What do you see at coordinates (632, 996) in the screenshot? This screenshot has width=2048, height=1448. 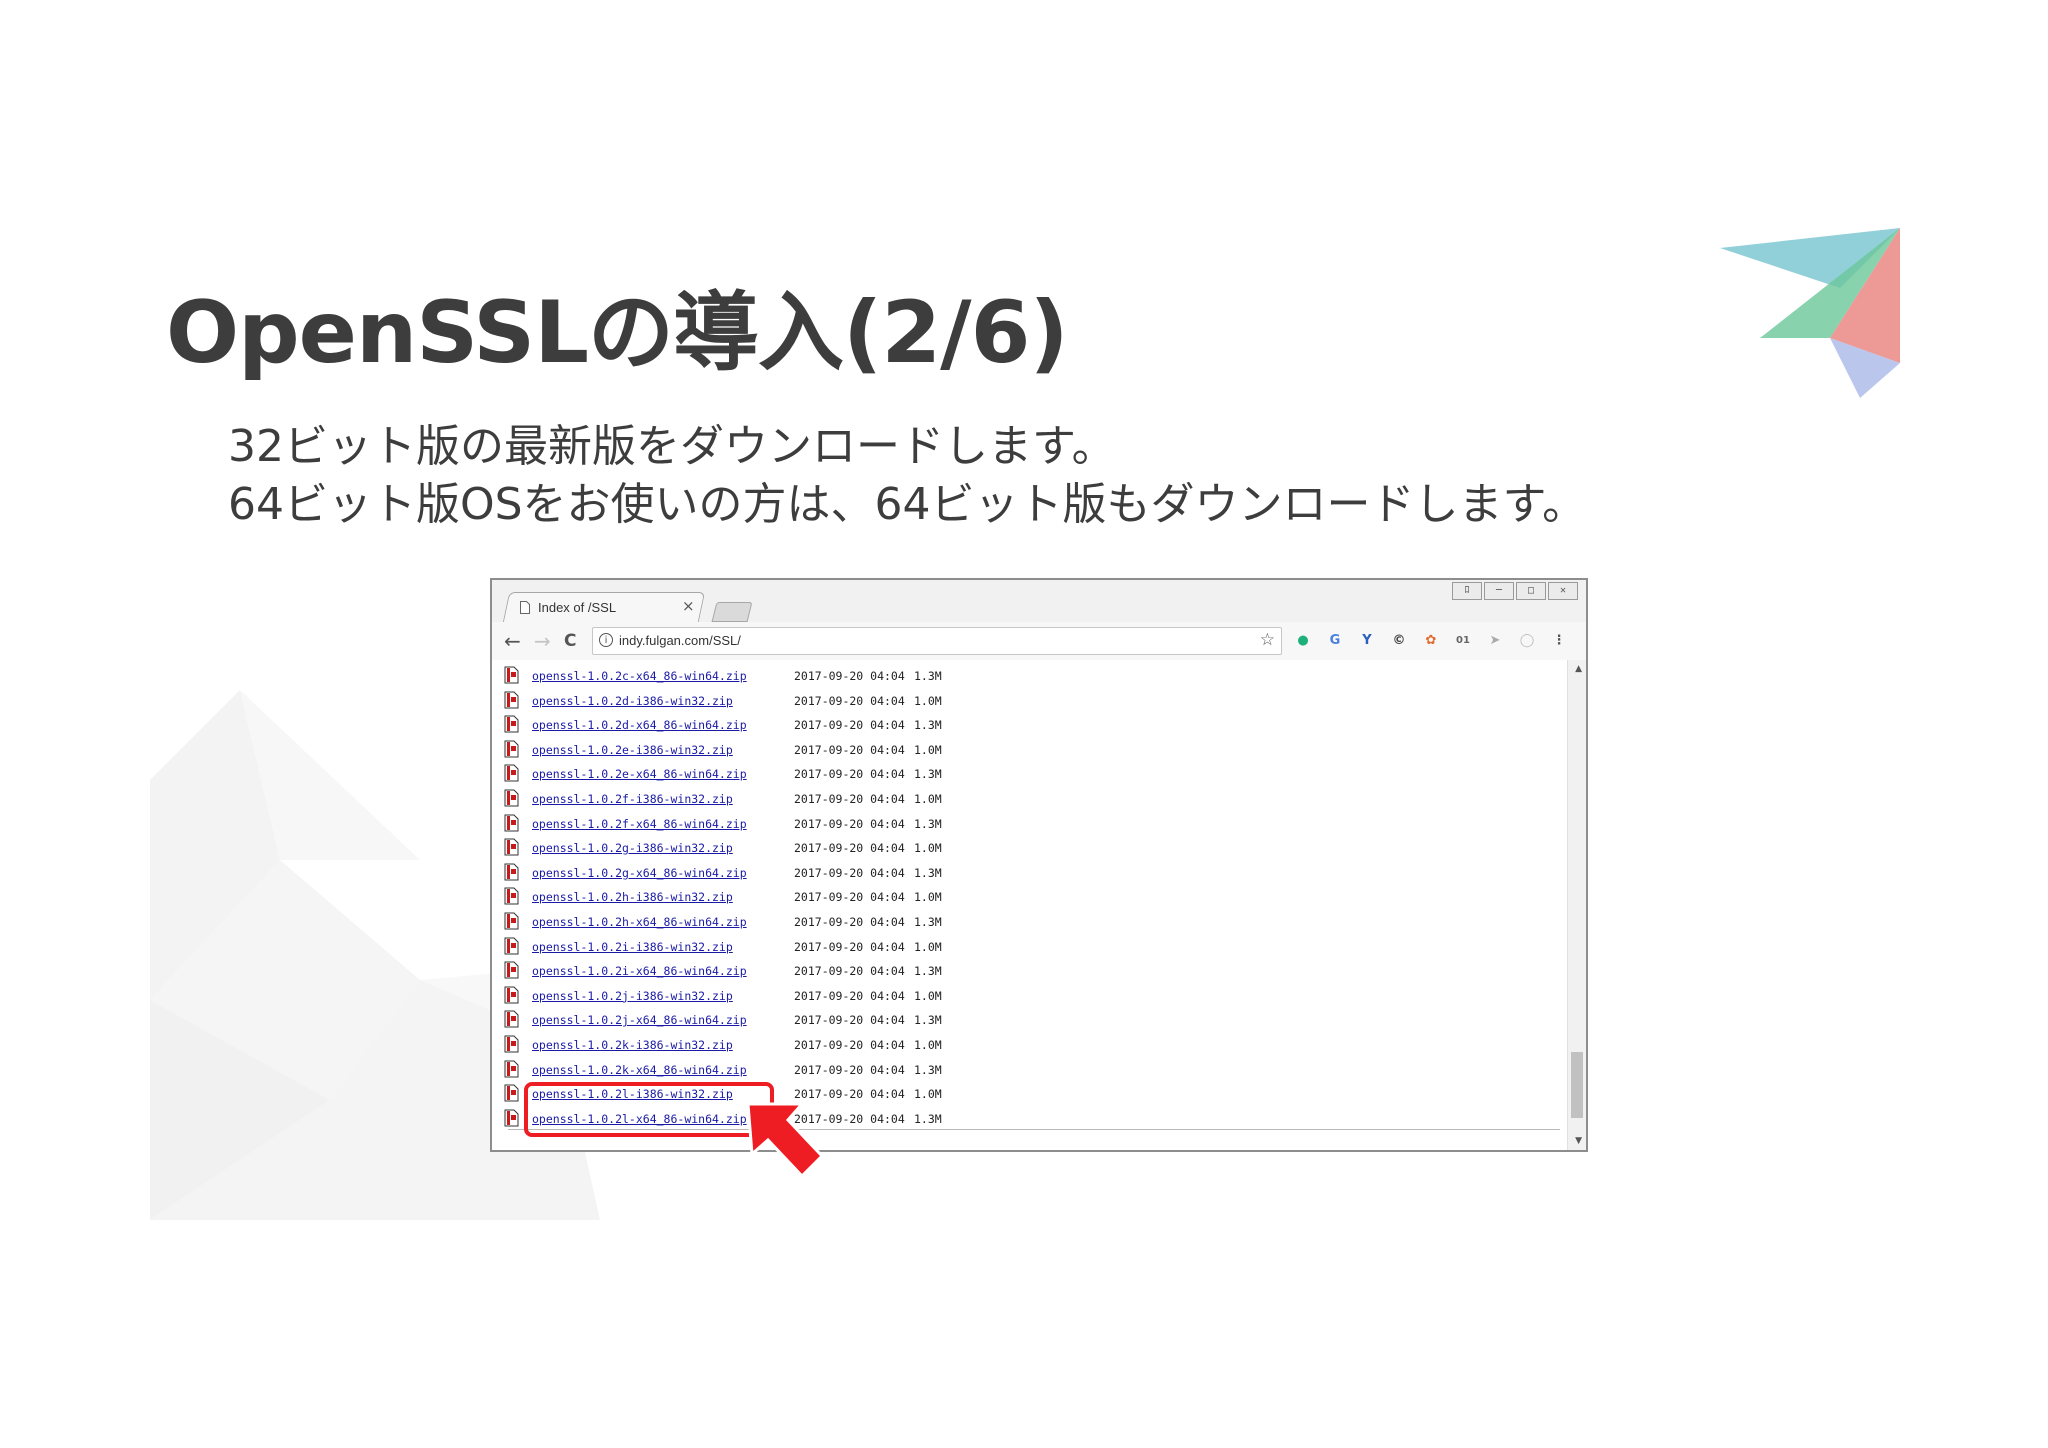 I see `file-link: openssl-1.0.2j-i386-win32.zip` at bounding box center [632, 996].